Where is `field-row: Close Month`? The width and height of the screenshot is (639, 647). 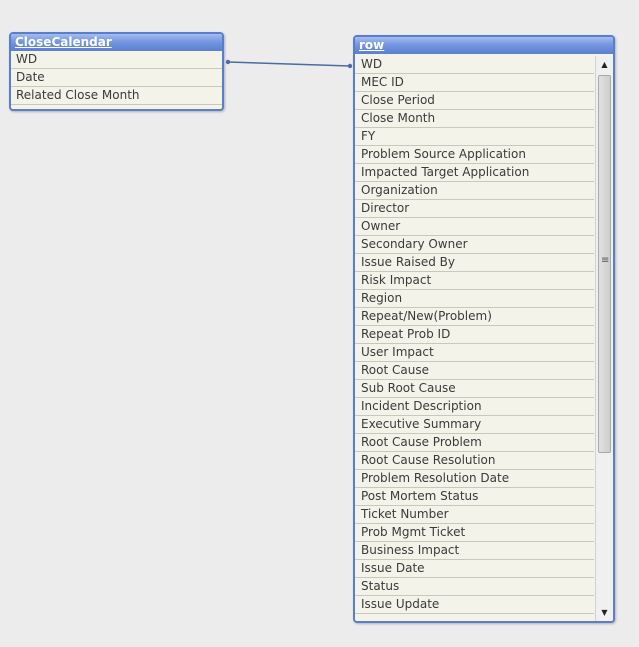 field-row: Close Month is located at coordinates (474, 119).